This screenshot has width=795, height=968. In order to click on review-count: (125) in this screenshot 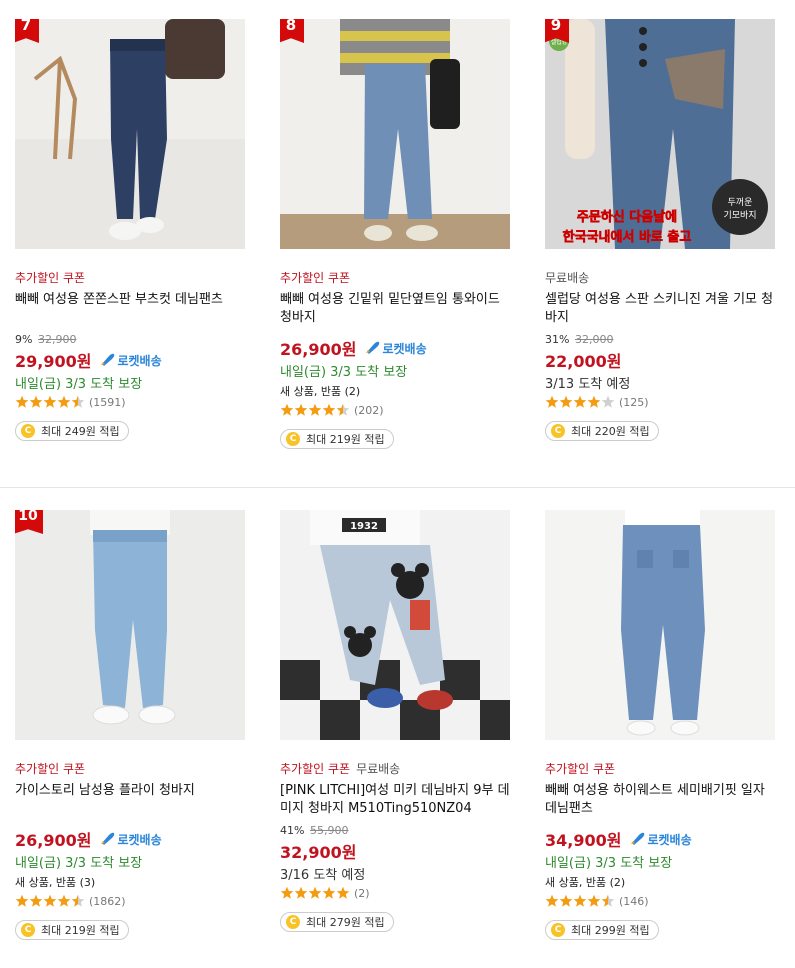, I will do `click(634, 402)`.